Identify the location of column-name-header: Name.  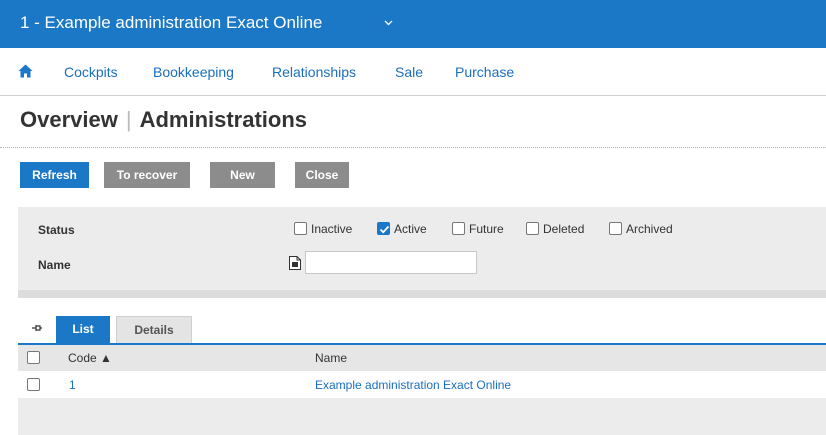
(331, 358).